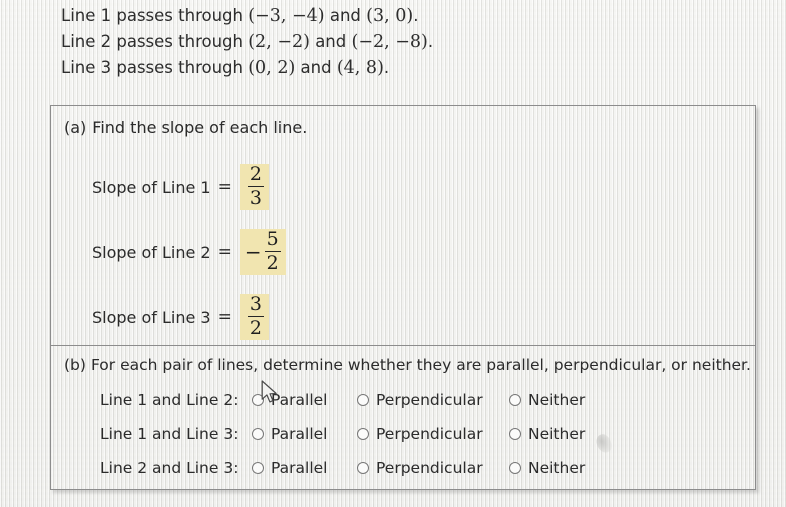 The image size is (786, 507). Describe the element at coordinates (75, 127) in the screenshot. I see `part-a-tag: (a)` at that location.